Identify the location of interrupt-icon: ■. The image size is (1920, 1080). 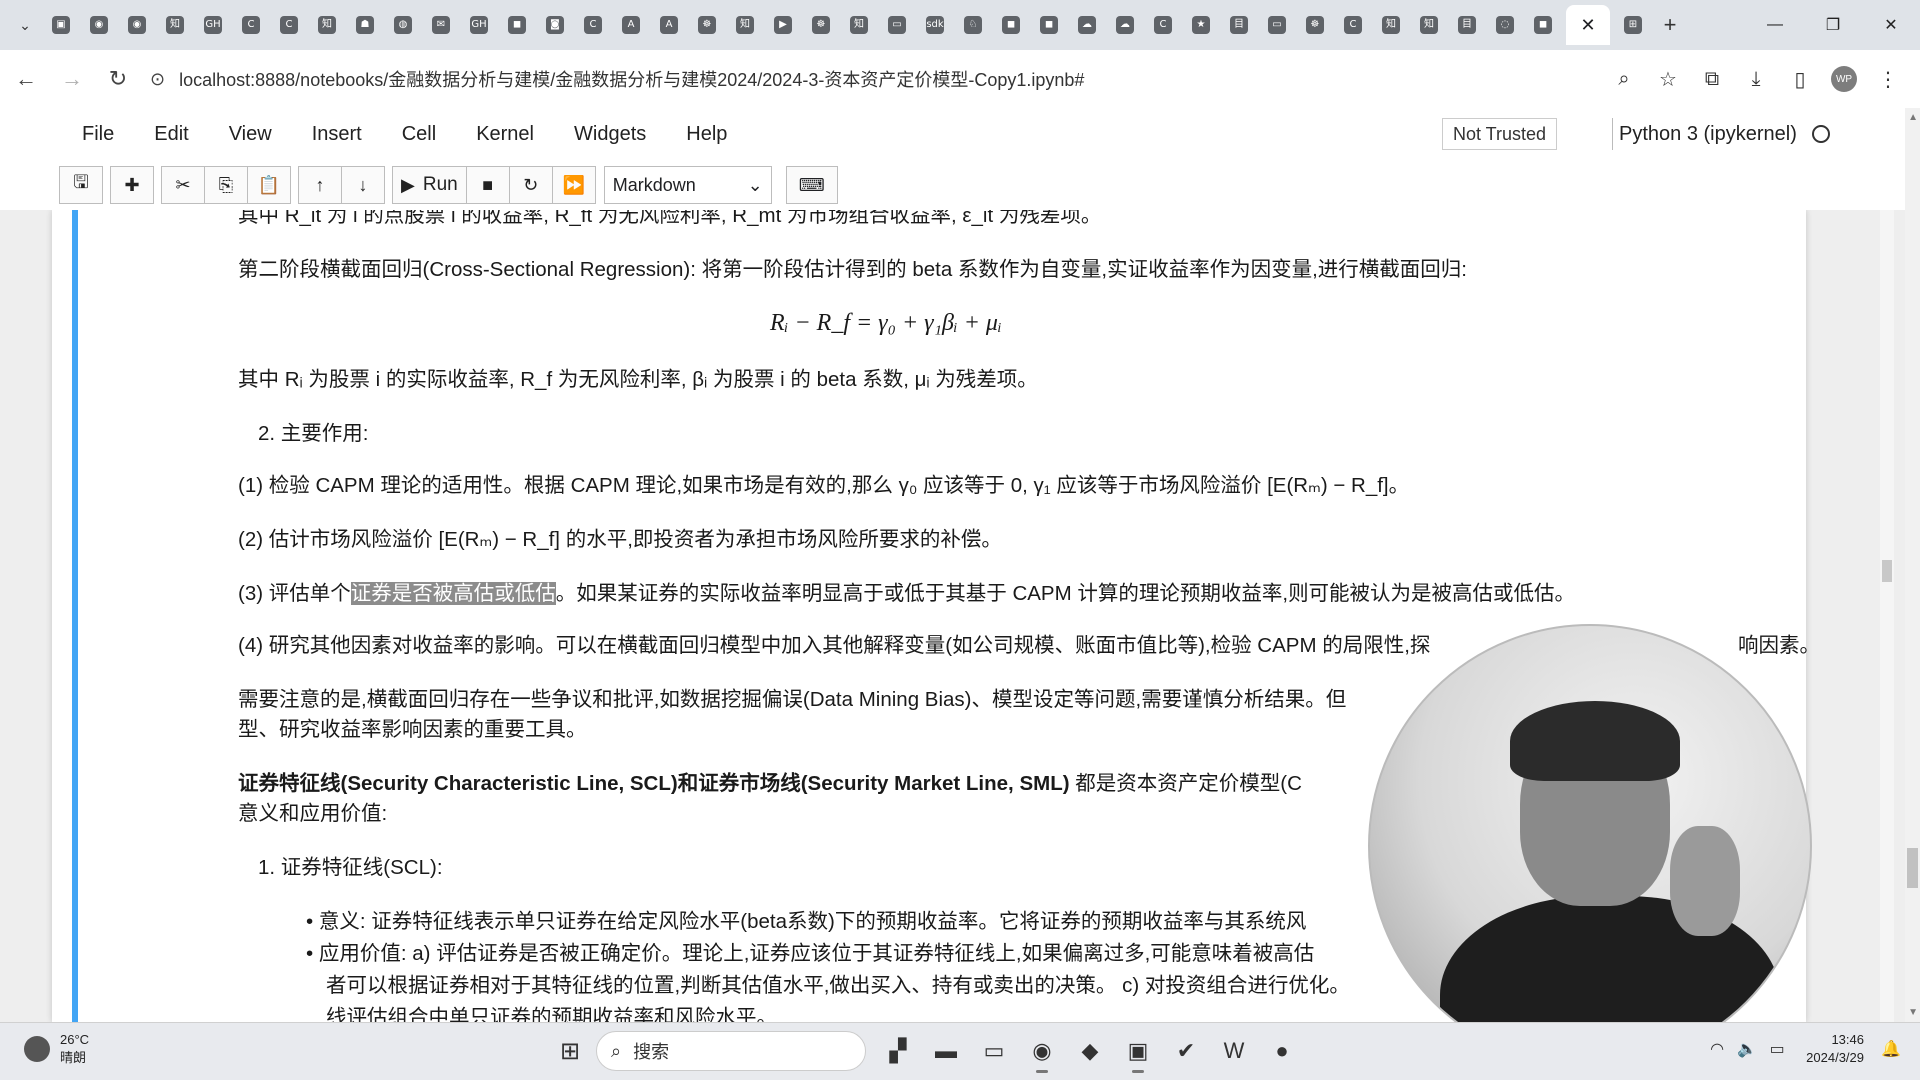
(487, 185).